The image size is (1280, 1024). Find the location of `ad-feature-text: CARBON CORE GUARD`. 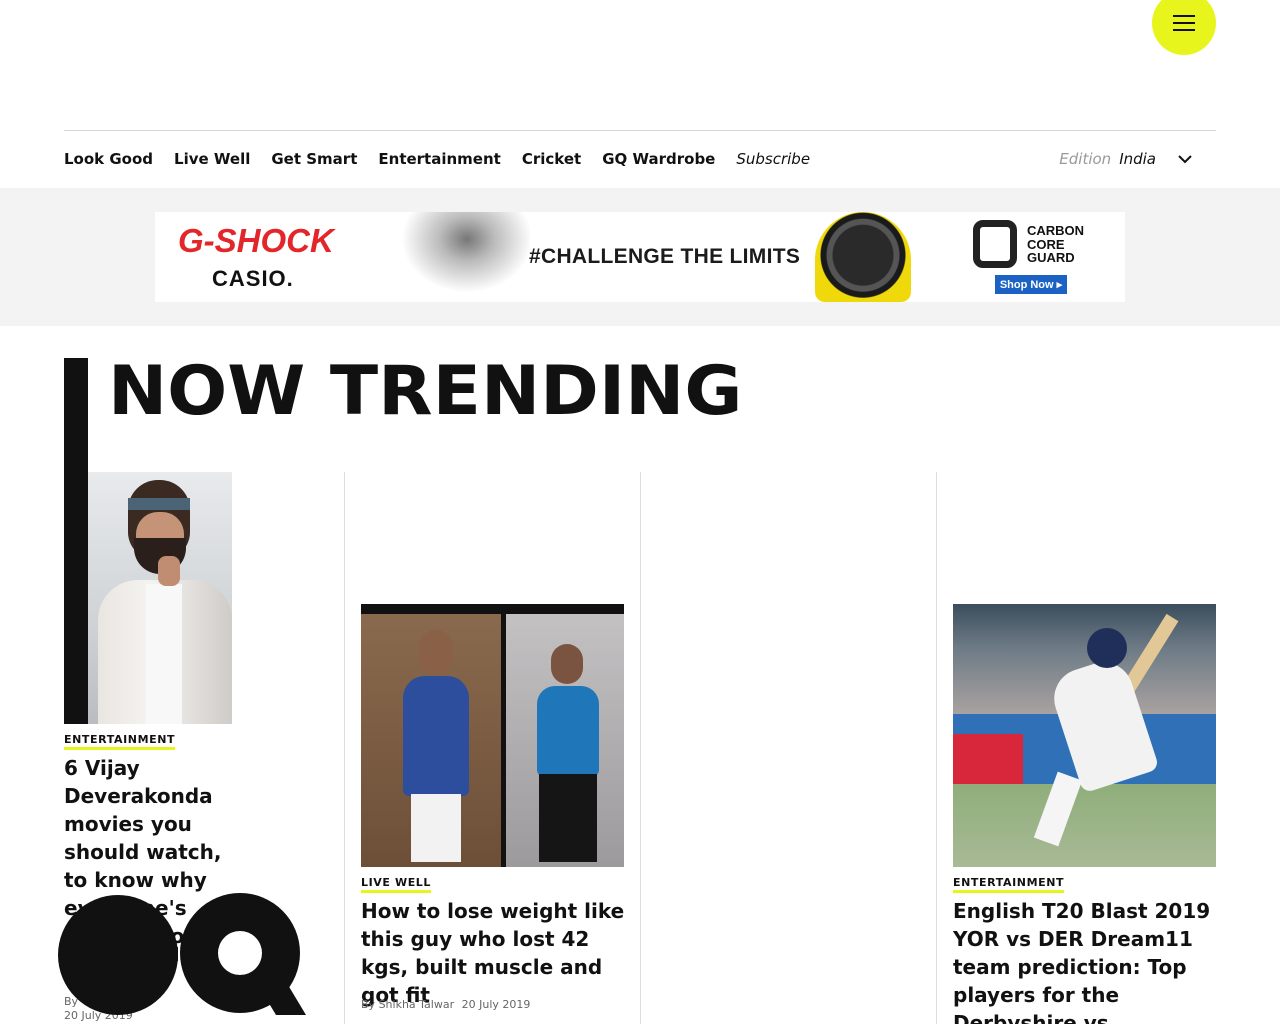

ad-feature-text: CARBON CORE GUARD is located at coordinates (1056, 244).